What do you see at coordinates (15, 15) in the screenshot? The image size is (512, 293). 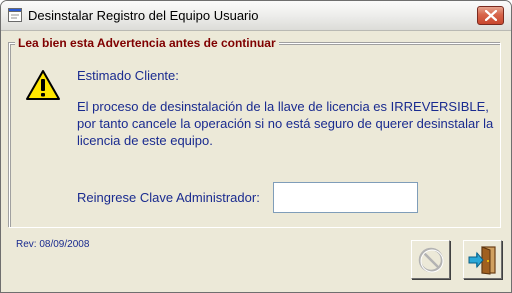 I see `app-icon` at bounding box center [15, 15].